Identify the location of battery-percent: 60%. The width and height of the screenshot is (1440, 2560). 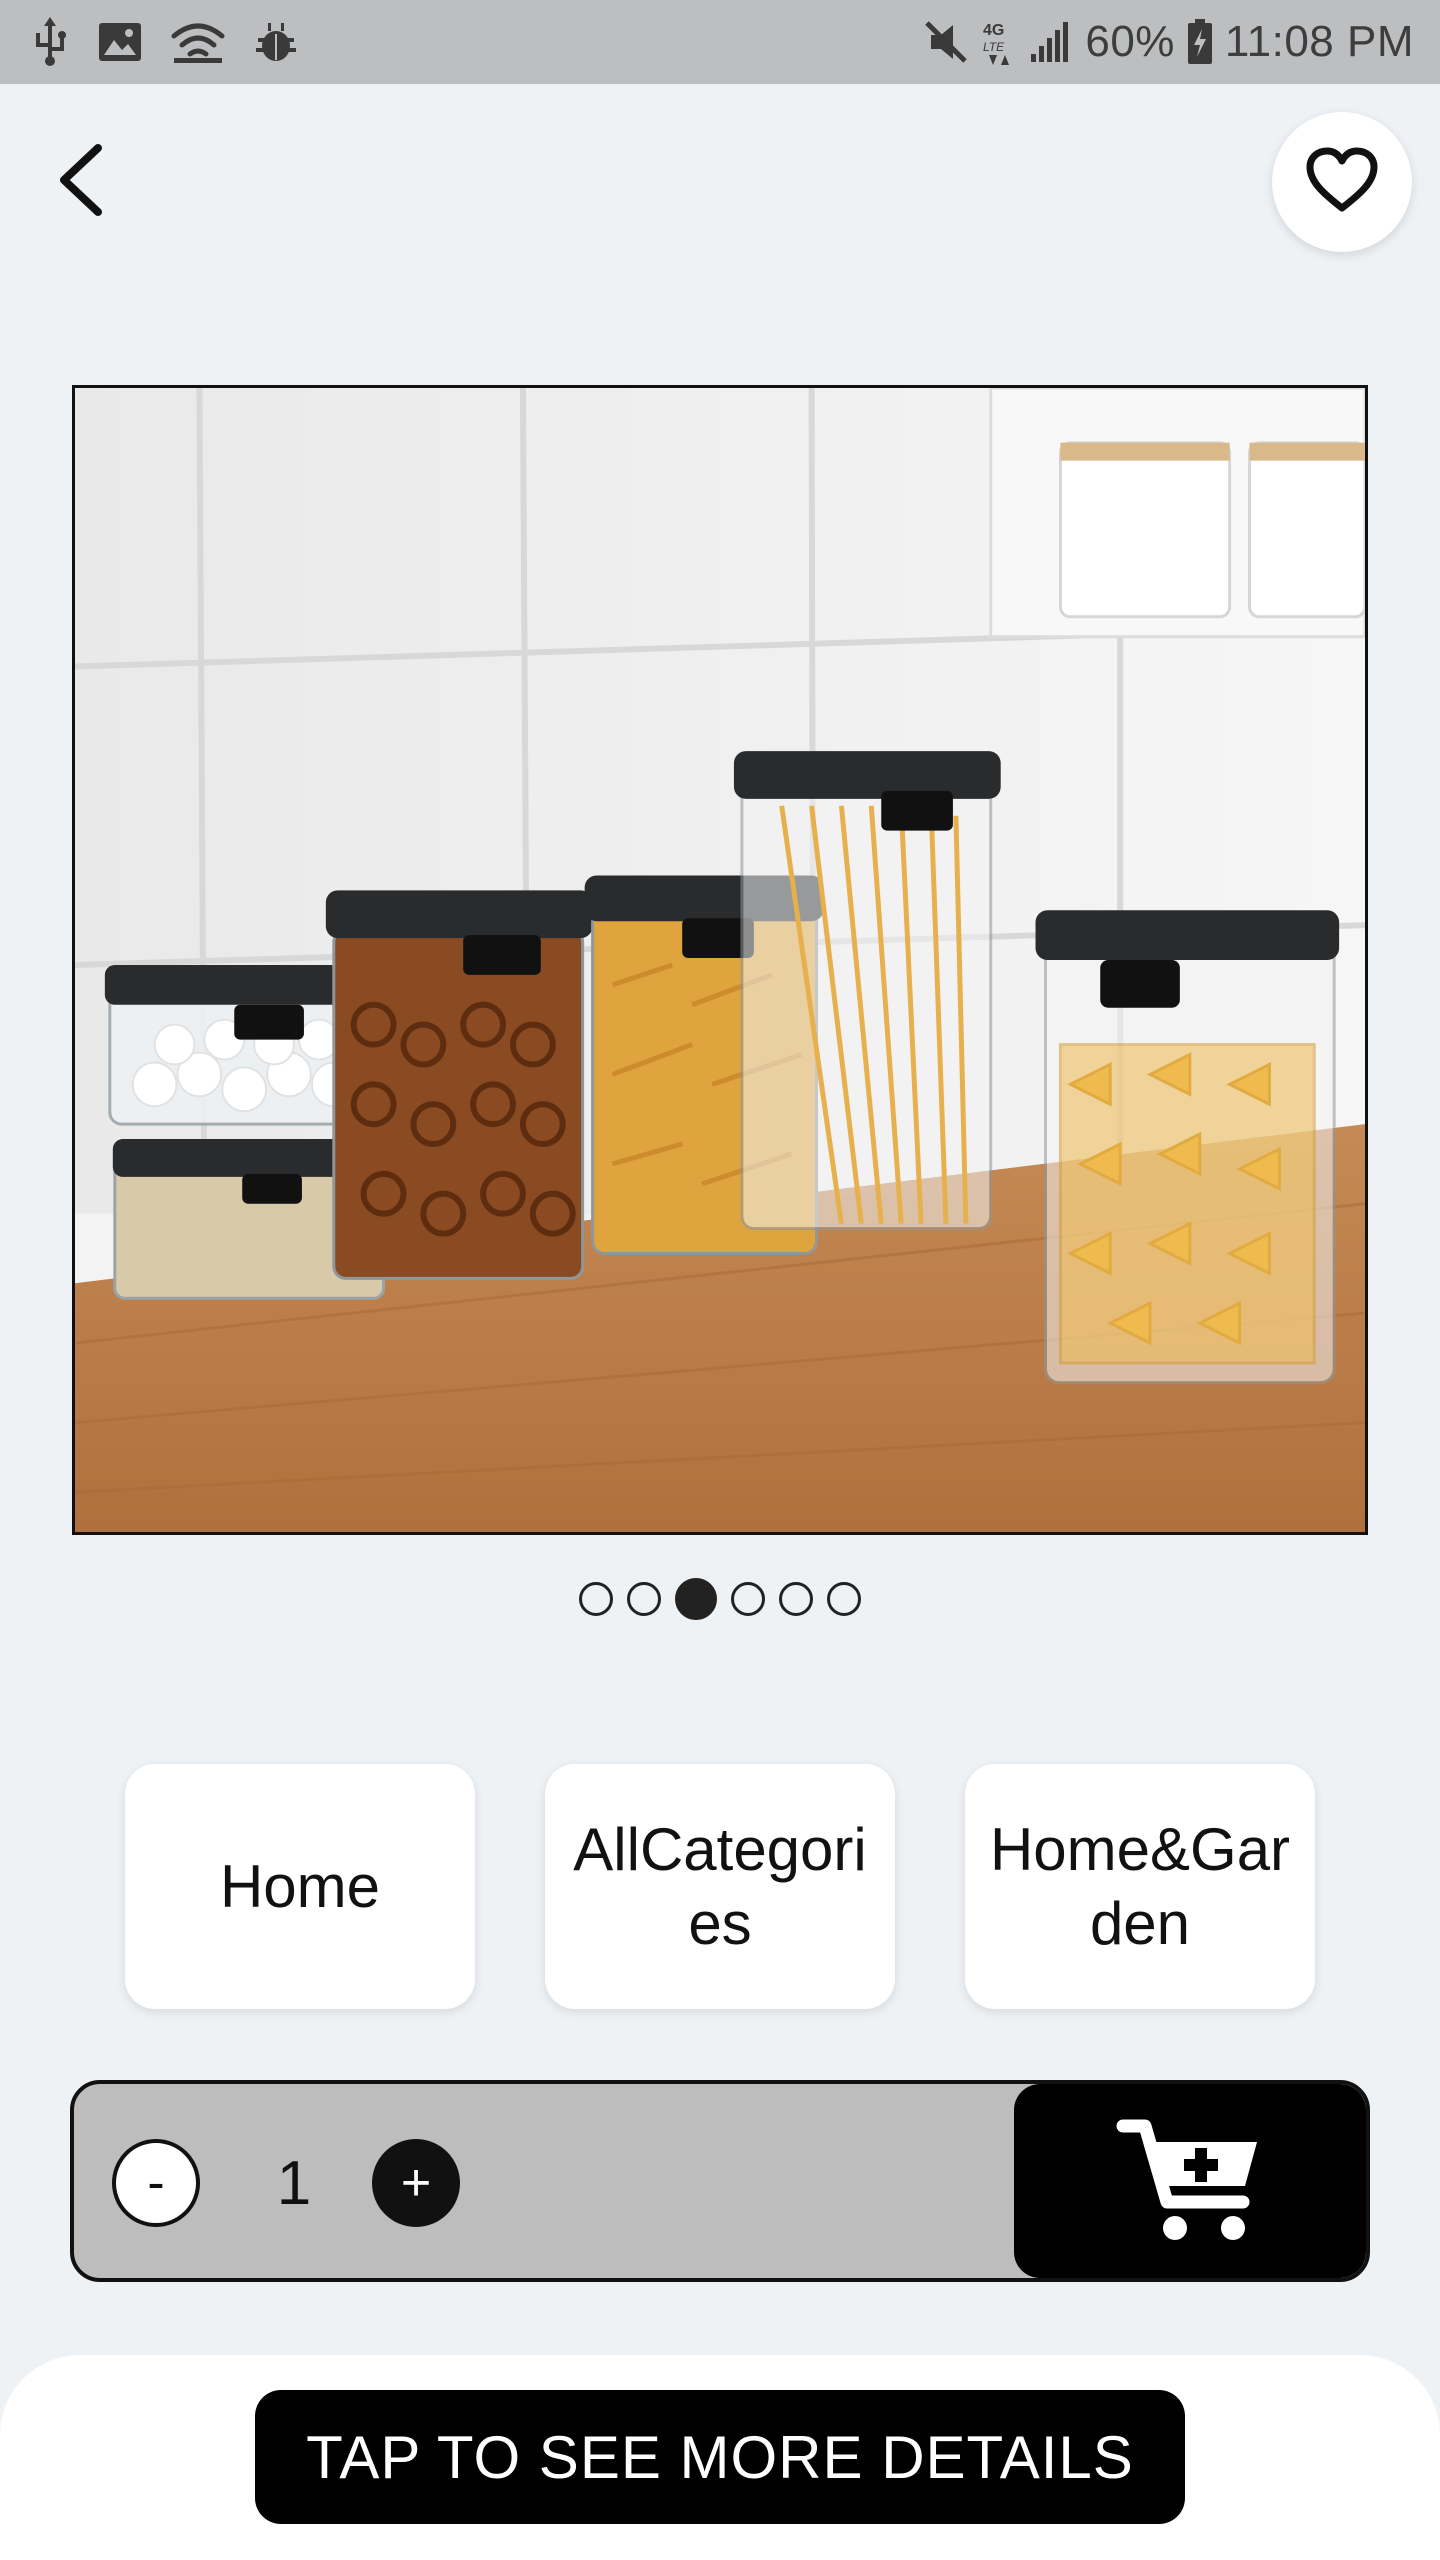
(1130, 41).